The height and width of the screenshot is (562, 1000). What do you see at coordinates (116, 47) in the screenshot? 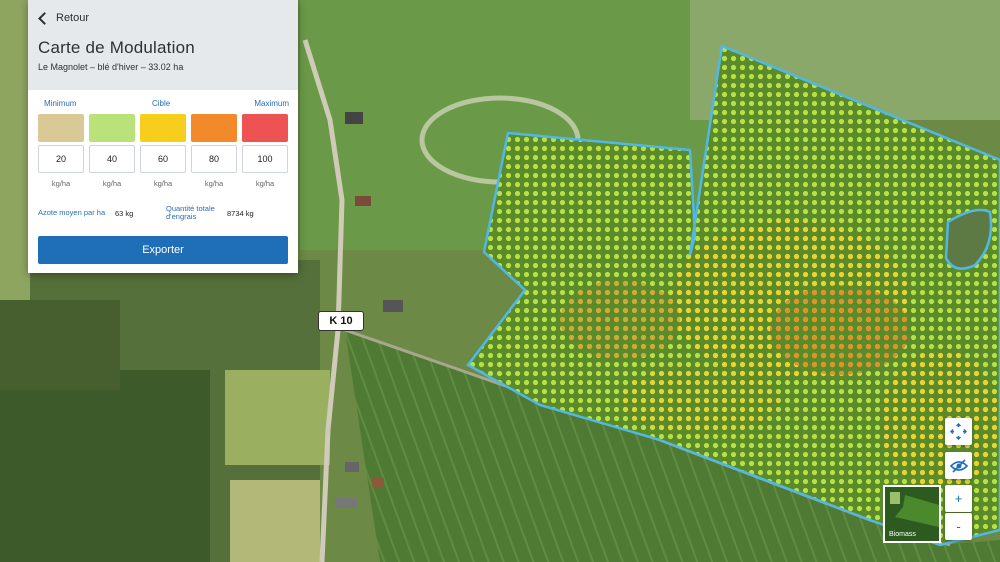
I see `page-title: Carte de Modulation` at bounding box center [116, 47].